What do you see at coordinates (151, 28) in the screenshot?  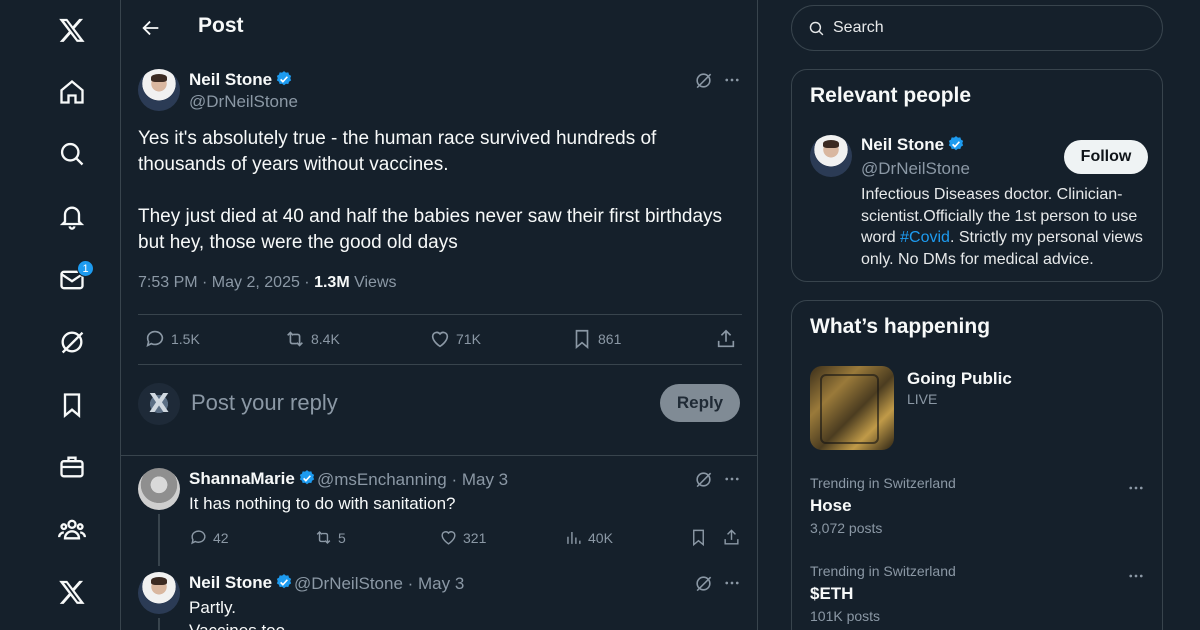 I see `back-arrow-icon` at bounding box center [151, 28].